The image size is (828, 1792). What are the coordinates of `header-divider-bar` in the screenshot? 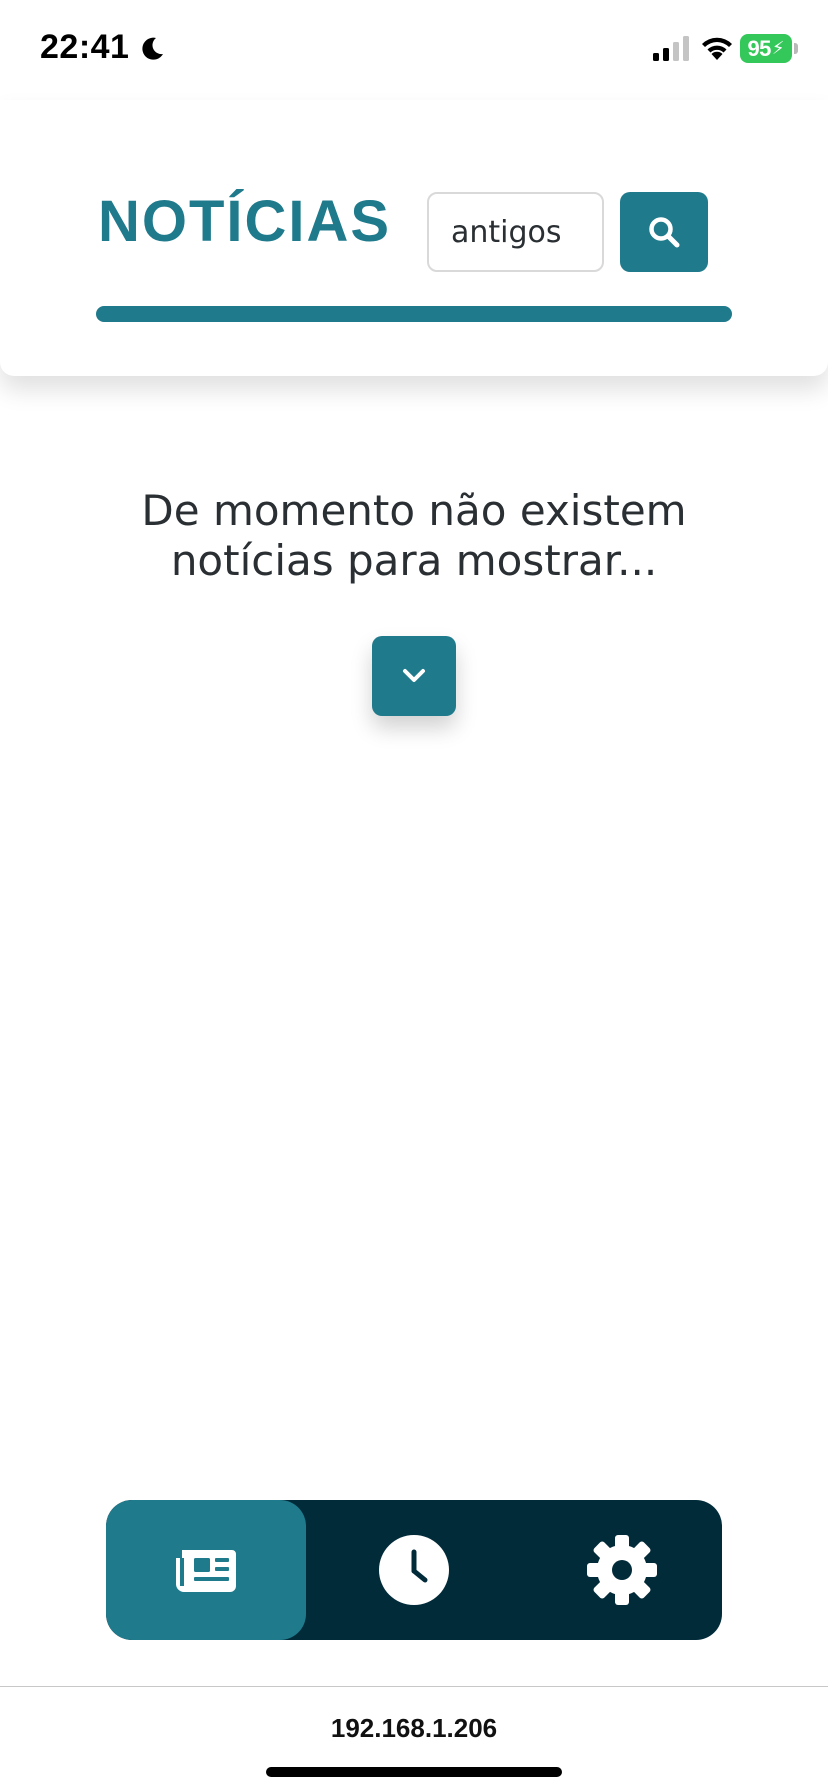 It's located at (414, 314).